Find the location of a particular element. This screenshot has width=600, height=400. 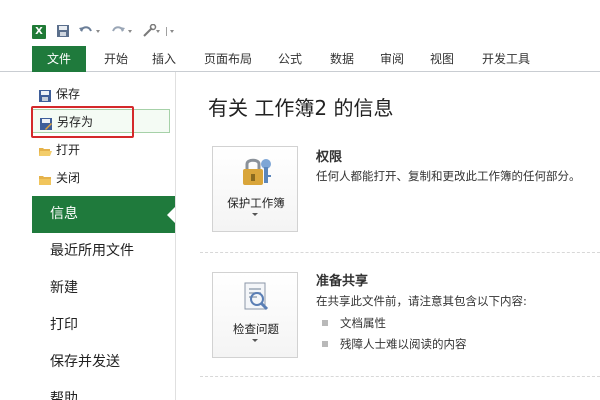

folder-close-icon is located at coordinates (45, 178).